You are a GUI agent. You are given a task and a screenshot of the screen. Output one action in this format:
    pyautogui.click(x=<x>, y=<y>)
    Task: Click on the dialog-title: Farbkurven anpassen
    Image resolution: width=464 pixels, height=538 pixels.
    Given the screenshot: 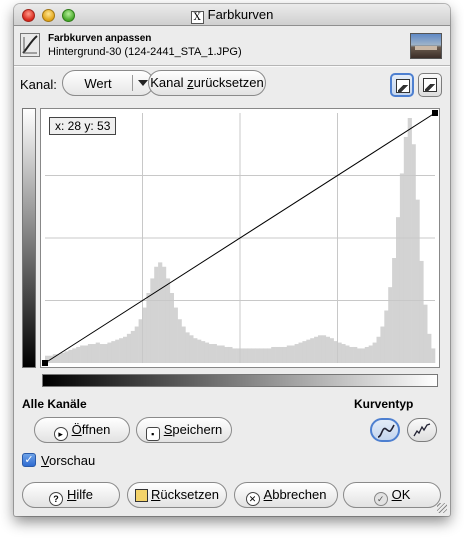 What is the action you would take?
    pyautogui.click(x=100, y=38)
    